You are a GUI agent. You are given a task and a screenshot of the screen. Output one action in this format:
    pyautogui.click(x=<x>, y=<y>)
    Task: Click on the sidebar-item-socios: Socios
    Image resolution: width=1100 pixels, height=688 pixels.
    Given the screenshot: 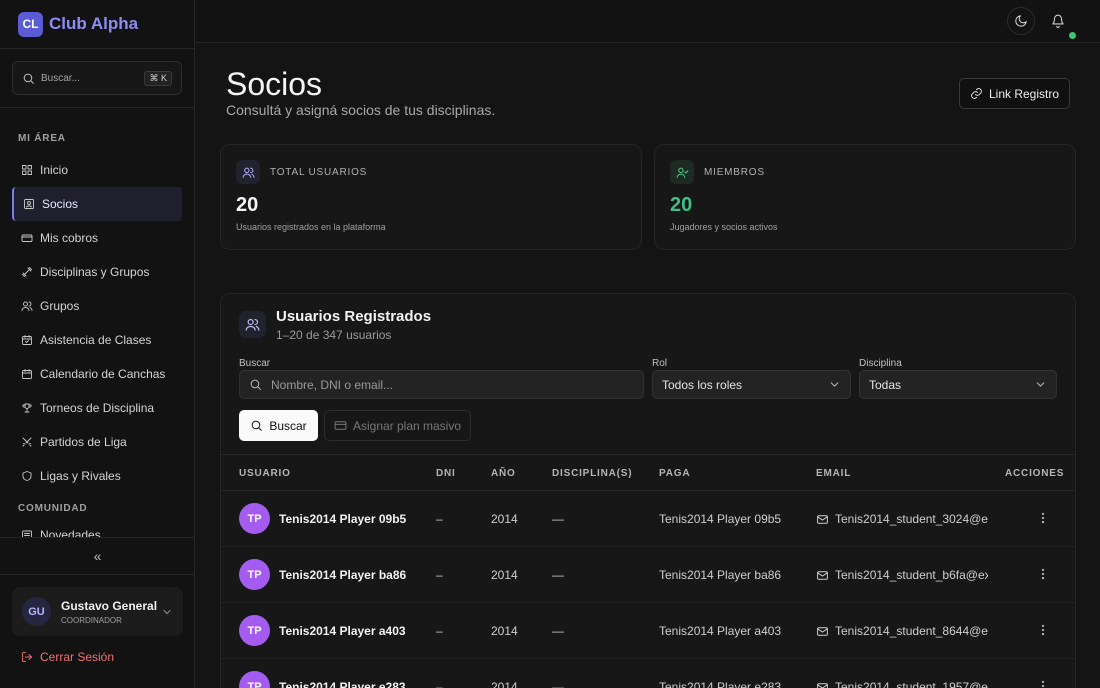 What is the action you would take?
    pyautogui.click(x=97, y=204)
    